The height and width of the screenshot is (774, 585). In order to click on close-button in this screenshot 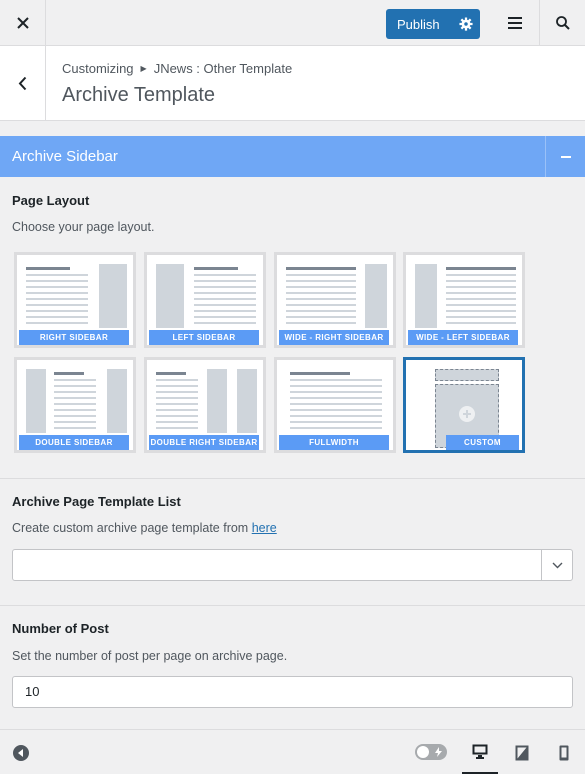, I will do `click(23, 23)`.